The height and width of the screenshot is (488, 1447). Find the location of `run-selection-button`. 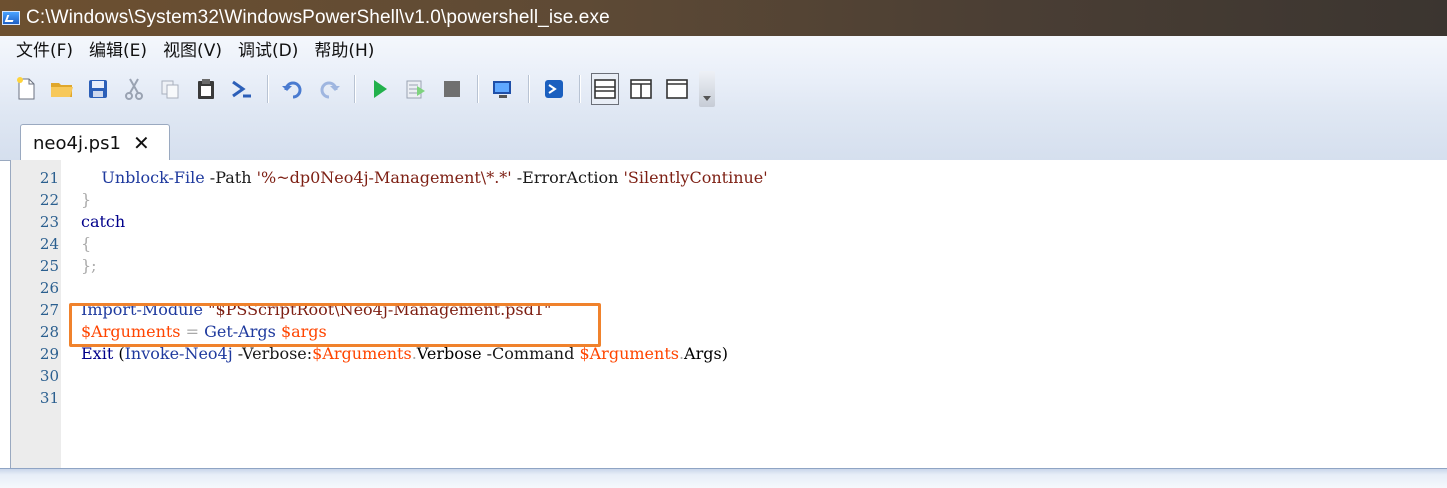

run-selection-button is located at coordinates (416, 89).